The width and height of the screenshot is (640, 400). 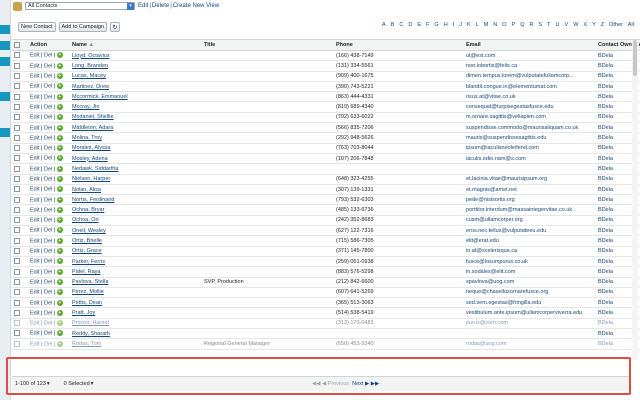 I want to click on contact-name-link: Morales, Alyssa, so click(x=91, y=148).